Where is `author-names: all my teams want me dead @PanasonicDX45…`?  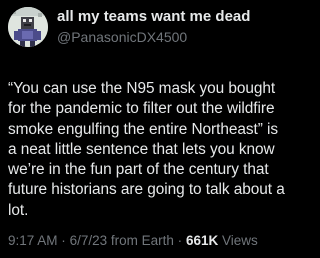
author-names: all my teams want me dead @PanasonicDX45… is located at coordinates (153, 27).